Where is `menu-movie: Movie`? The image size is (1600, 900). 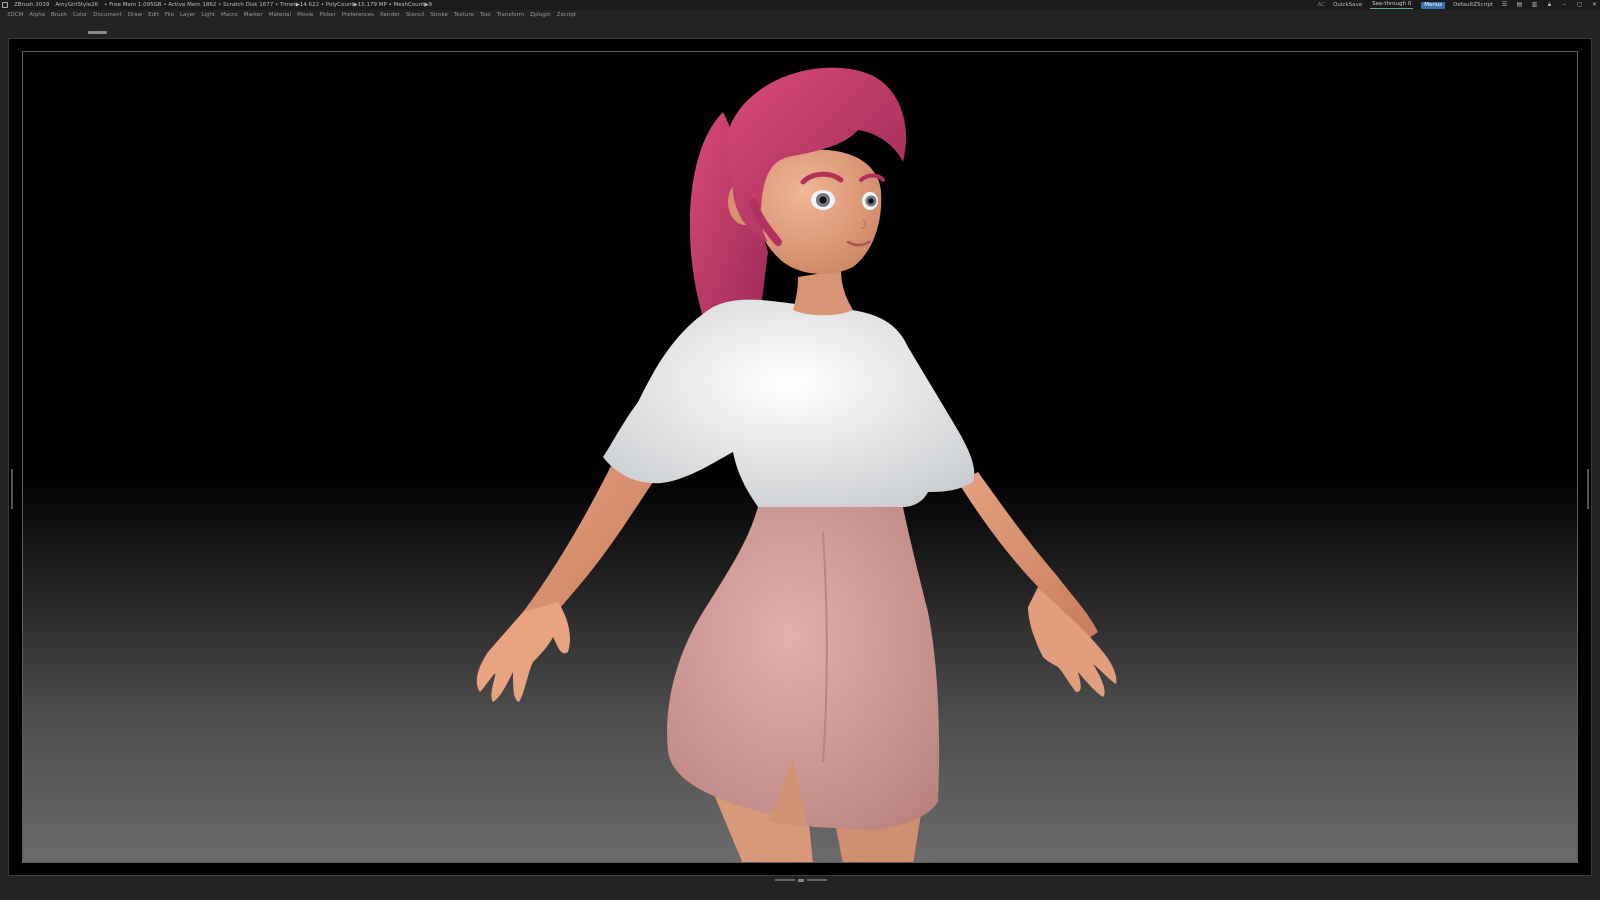 menu-movie: Movie is located at coordinates (305, 15).